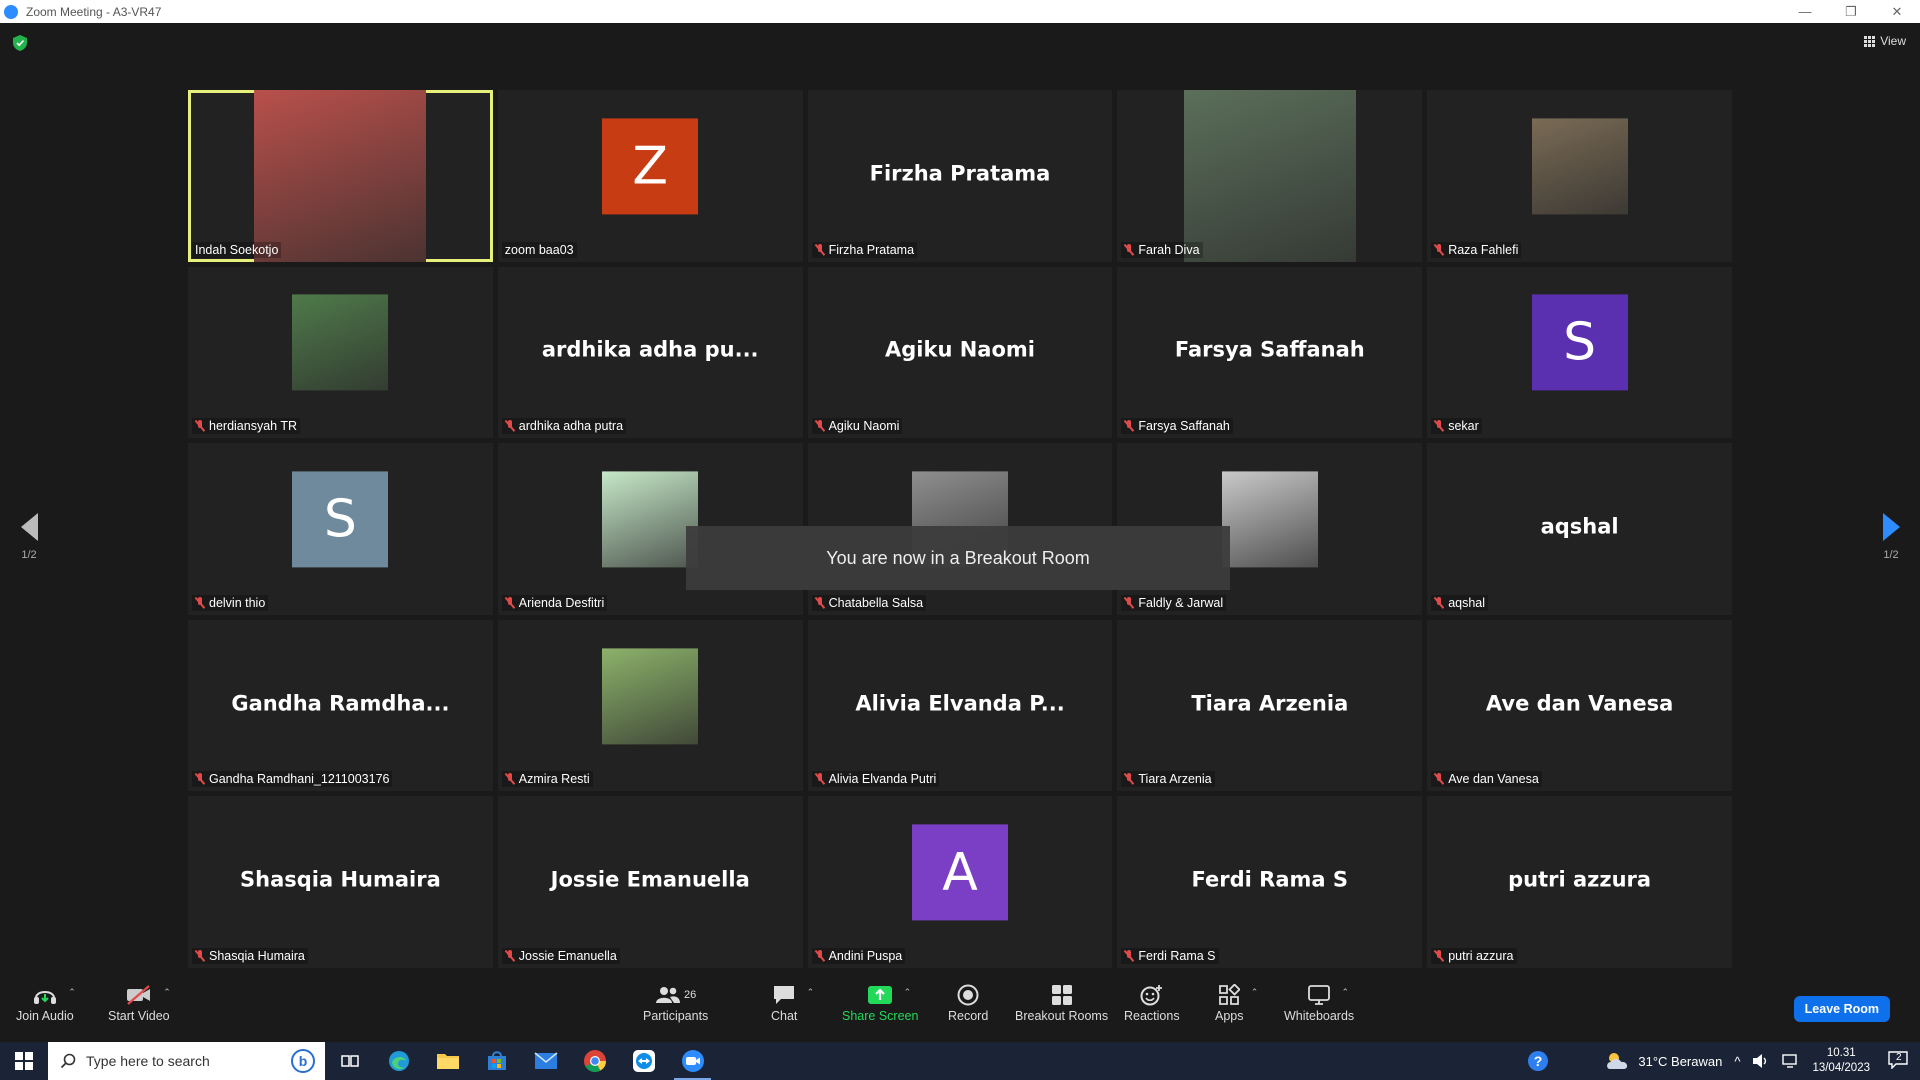  Describe the element at coordinates (1791, 1061) in the screenshot. I see `network-icon` at that location.